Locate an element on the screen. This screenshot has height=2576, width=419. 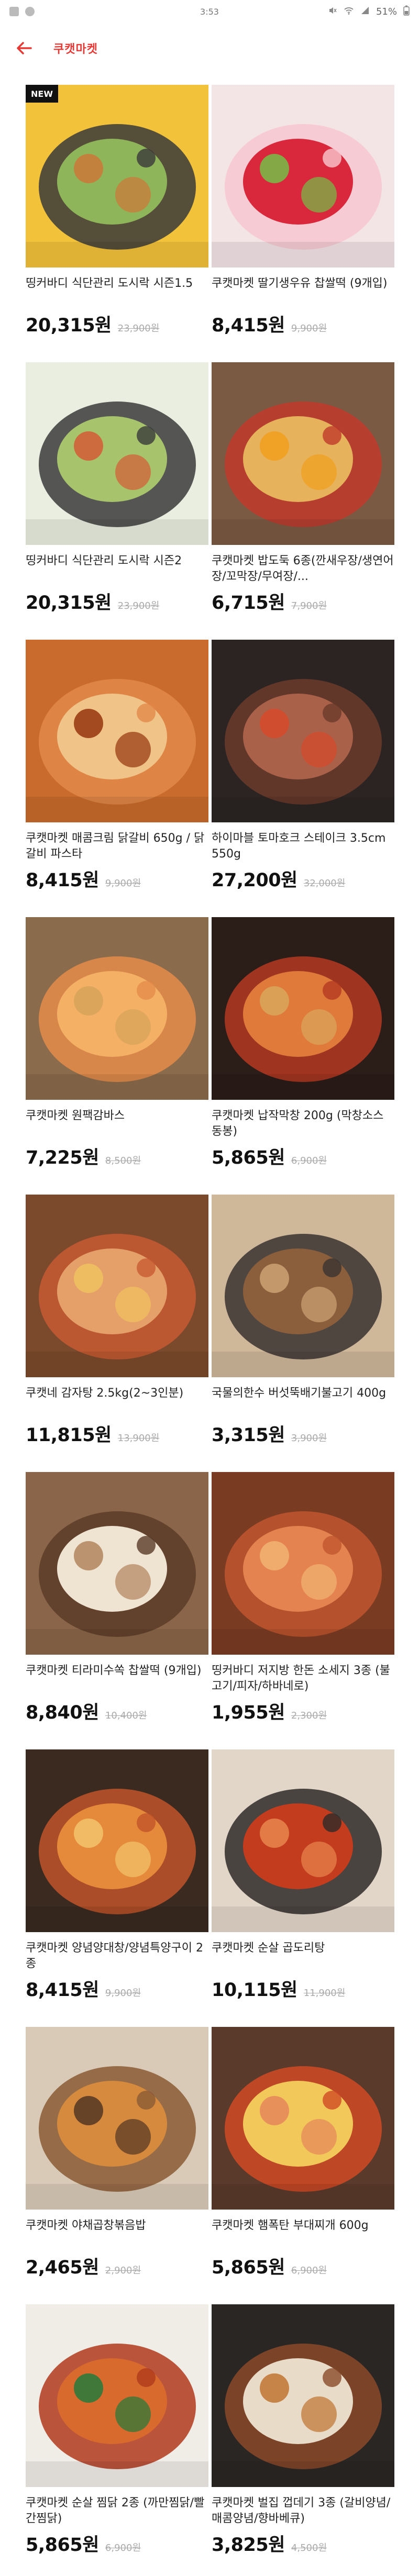
product-card: 쿠캣마켓 딸기생우유 찹쌀떡 (9개입) 8,415원 9,900원 is located at coordinates (303, 214).